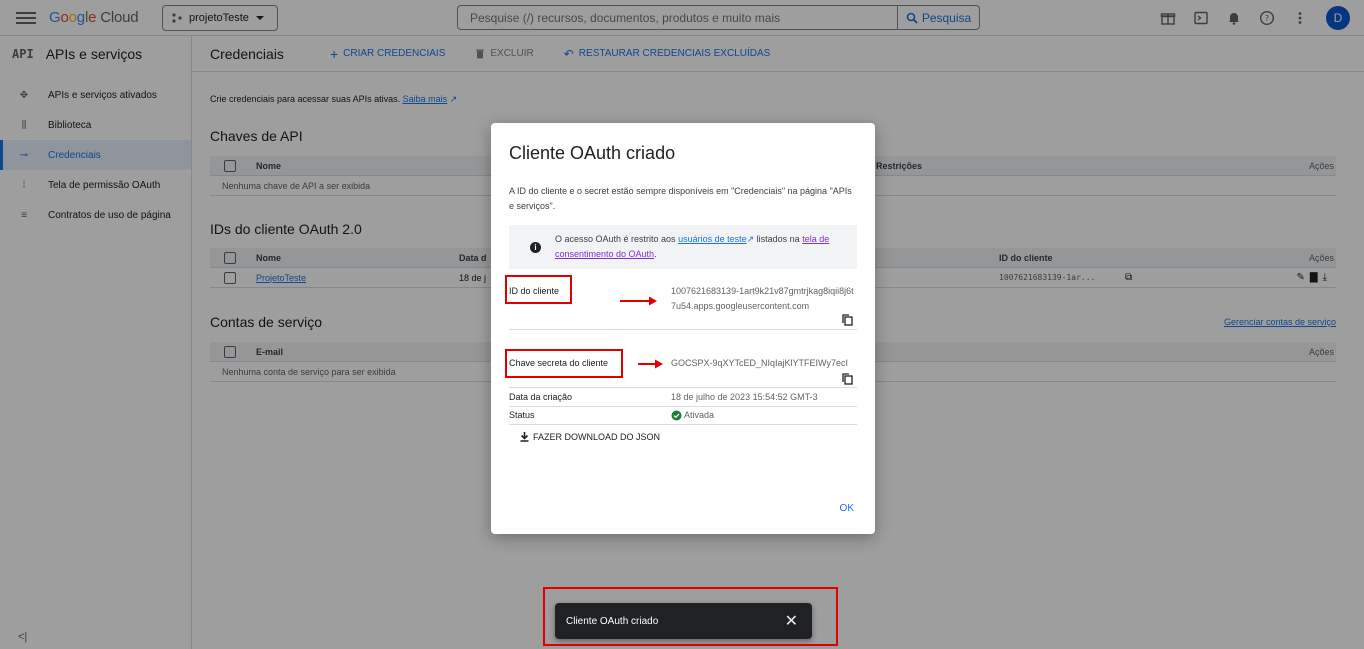  What do you see at coordinates (617, 239) in the screenshot?
I see `notice-prefix: O acesso OAuth é restrito aos` at bounding box center [617, 239].